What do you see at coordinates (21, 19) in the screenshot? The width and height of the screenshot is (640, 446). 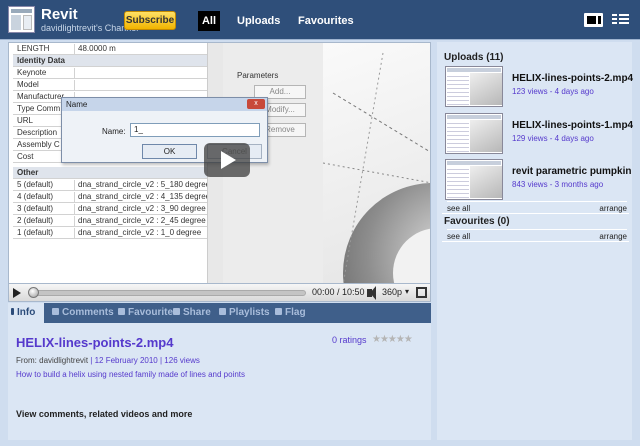 I see `channel-avatar` at bounding box center [21, 19].